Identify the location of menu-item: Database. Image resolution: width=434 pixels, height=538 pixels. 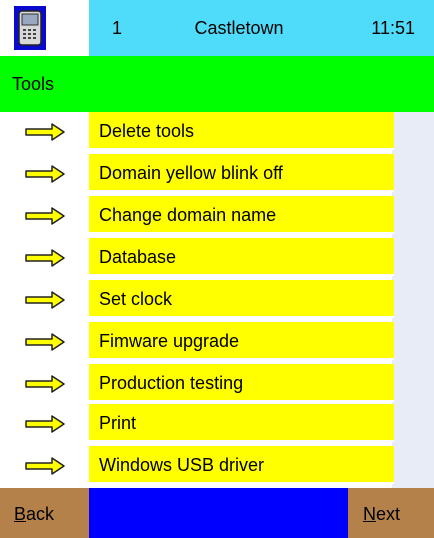
(217, 257).